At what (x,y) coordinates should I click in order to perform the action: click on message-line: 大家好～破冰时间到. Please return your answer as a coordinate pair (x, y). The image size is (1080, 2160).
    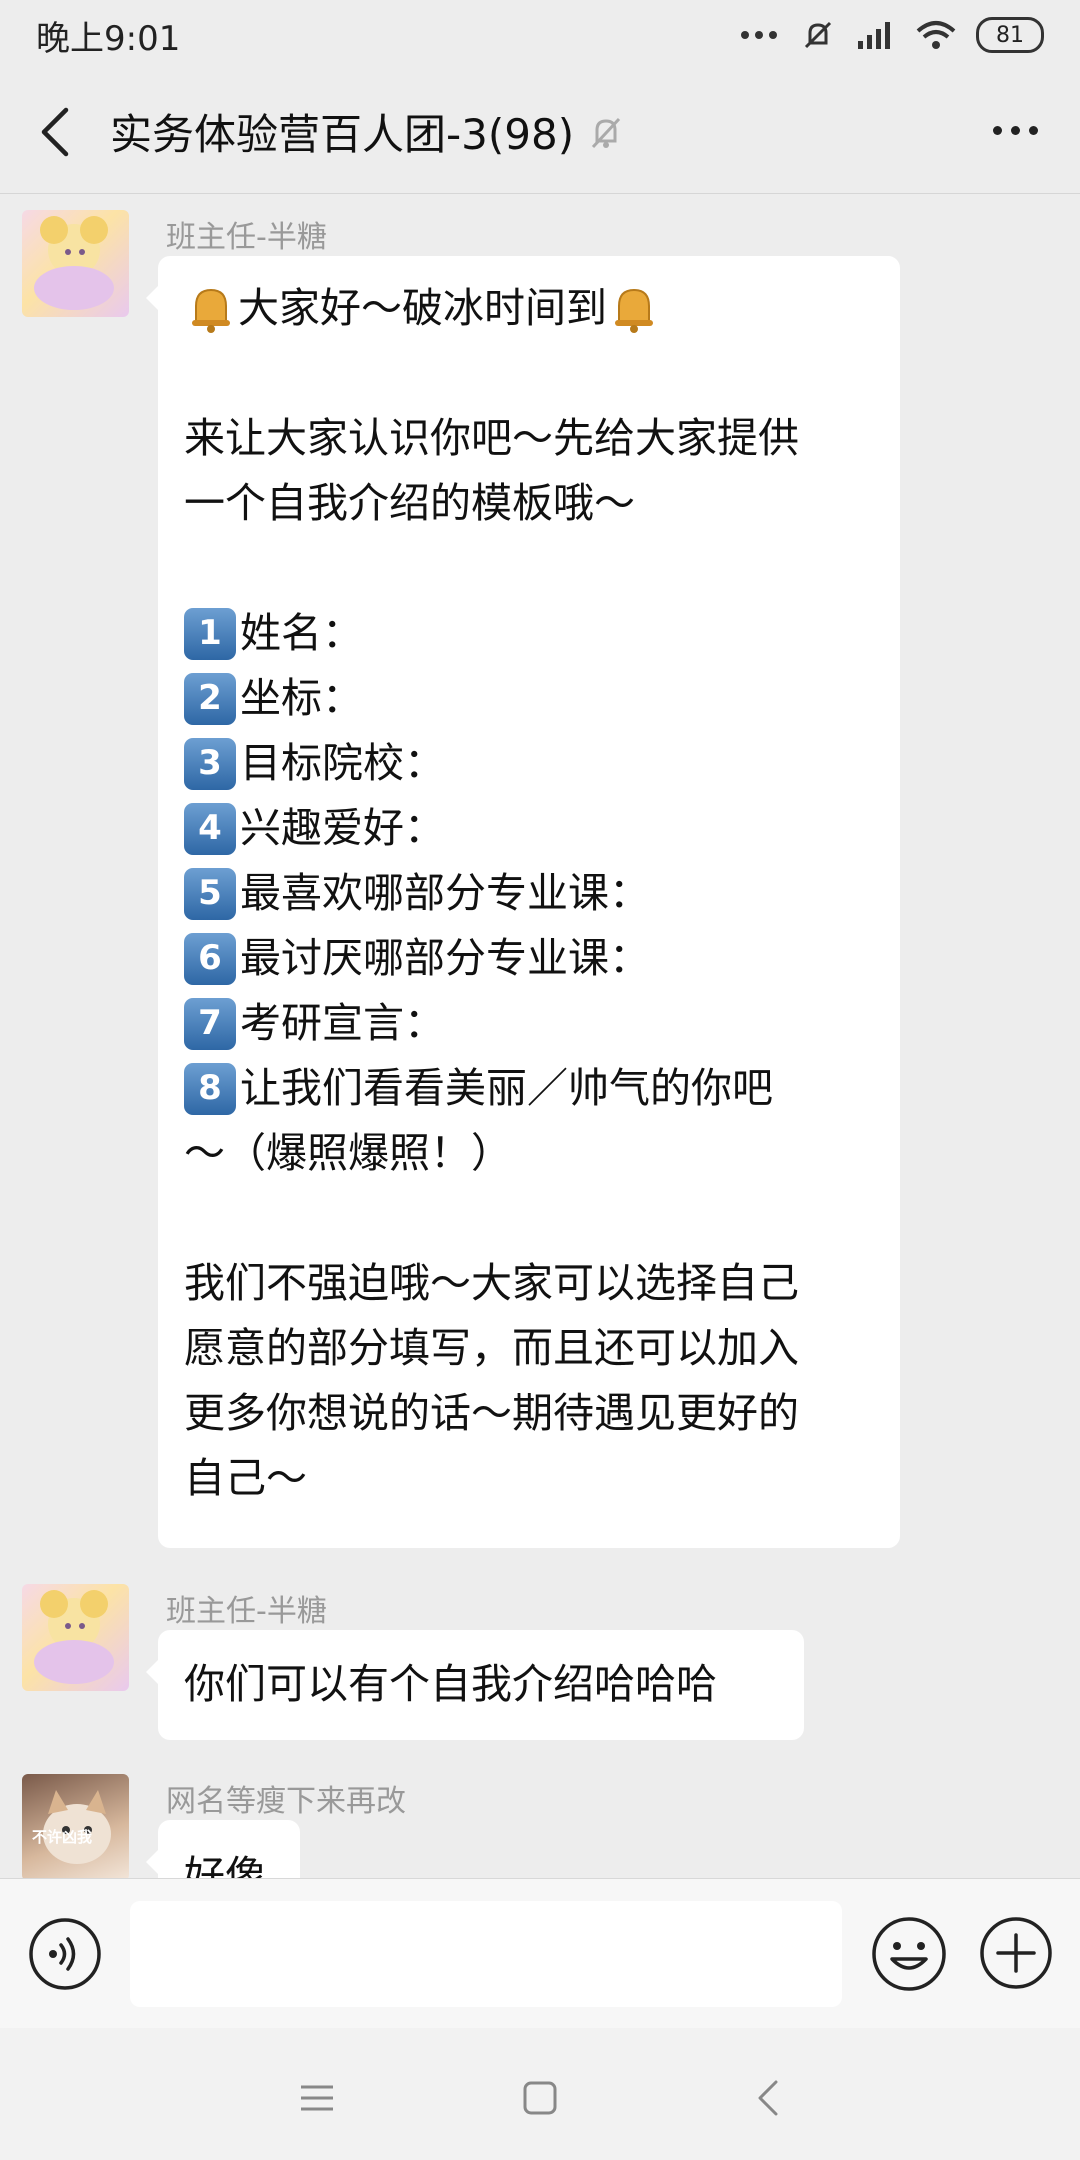
    Looking at the image, I should click on (529, 308).